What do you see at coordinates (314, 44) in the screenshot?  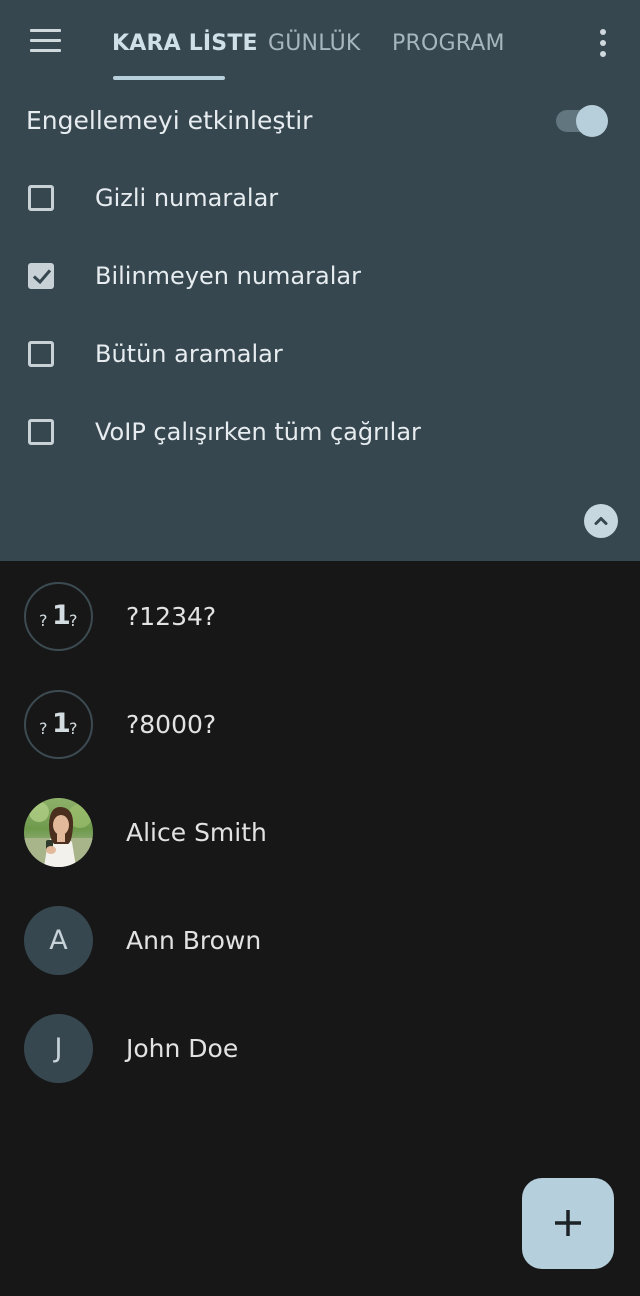 I see `tab-log: GÜNLÜK` at bounding box center [314, 44].